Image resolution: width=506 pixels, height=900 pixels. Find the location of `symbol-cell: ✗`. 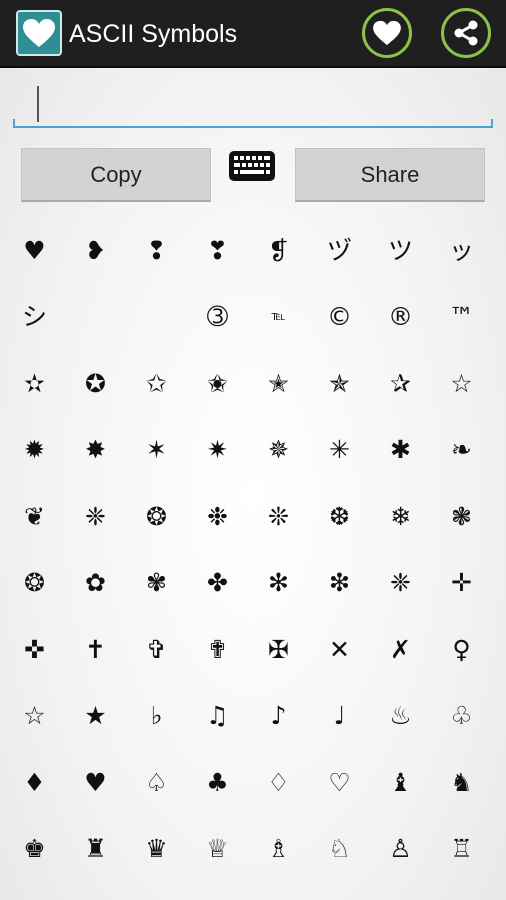

symbol-cell: ✗ is located at coordinates (400, 649).